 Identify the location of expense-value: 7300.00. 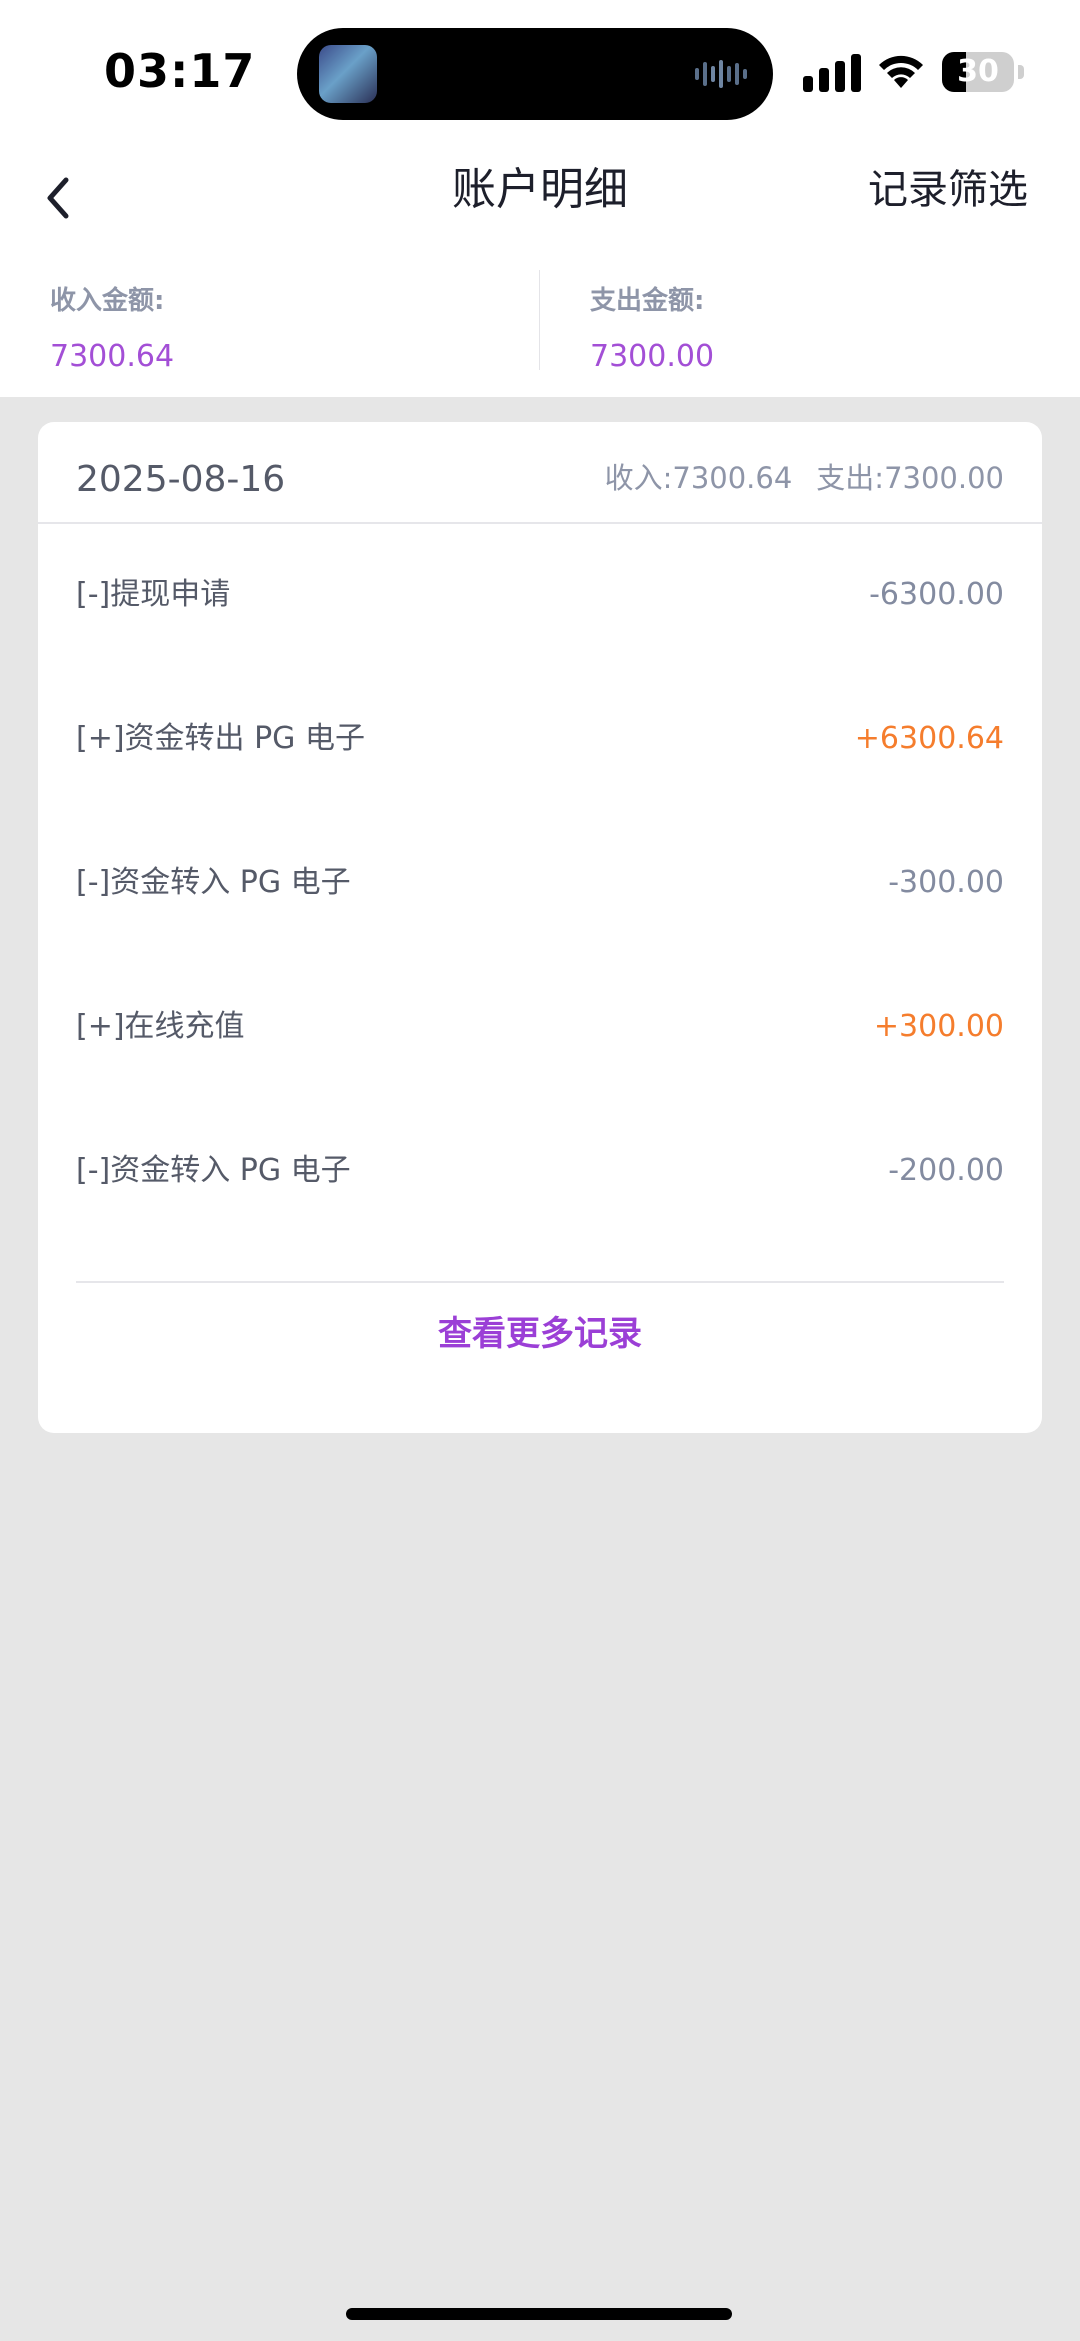
(652, 356).